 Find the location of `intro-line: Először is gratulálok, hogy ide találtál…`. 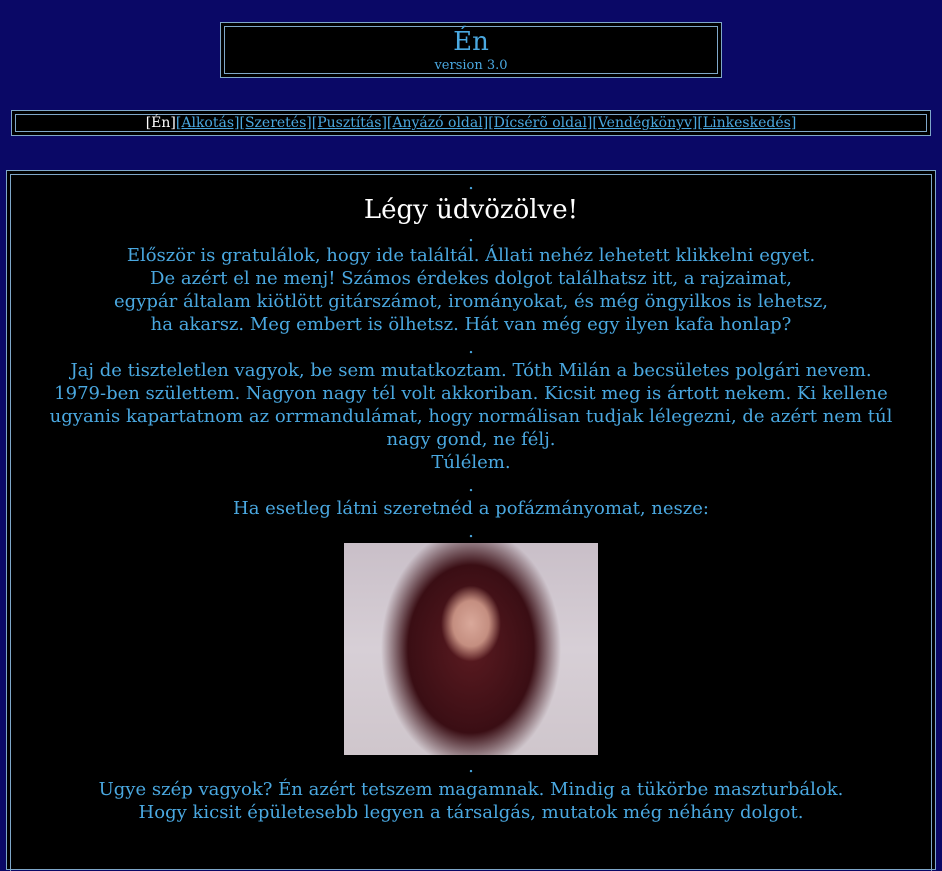

intro-line: Először is gratulálok, hogy ide találtál… is located at coordinates (471, 255).